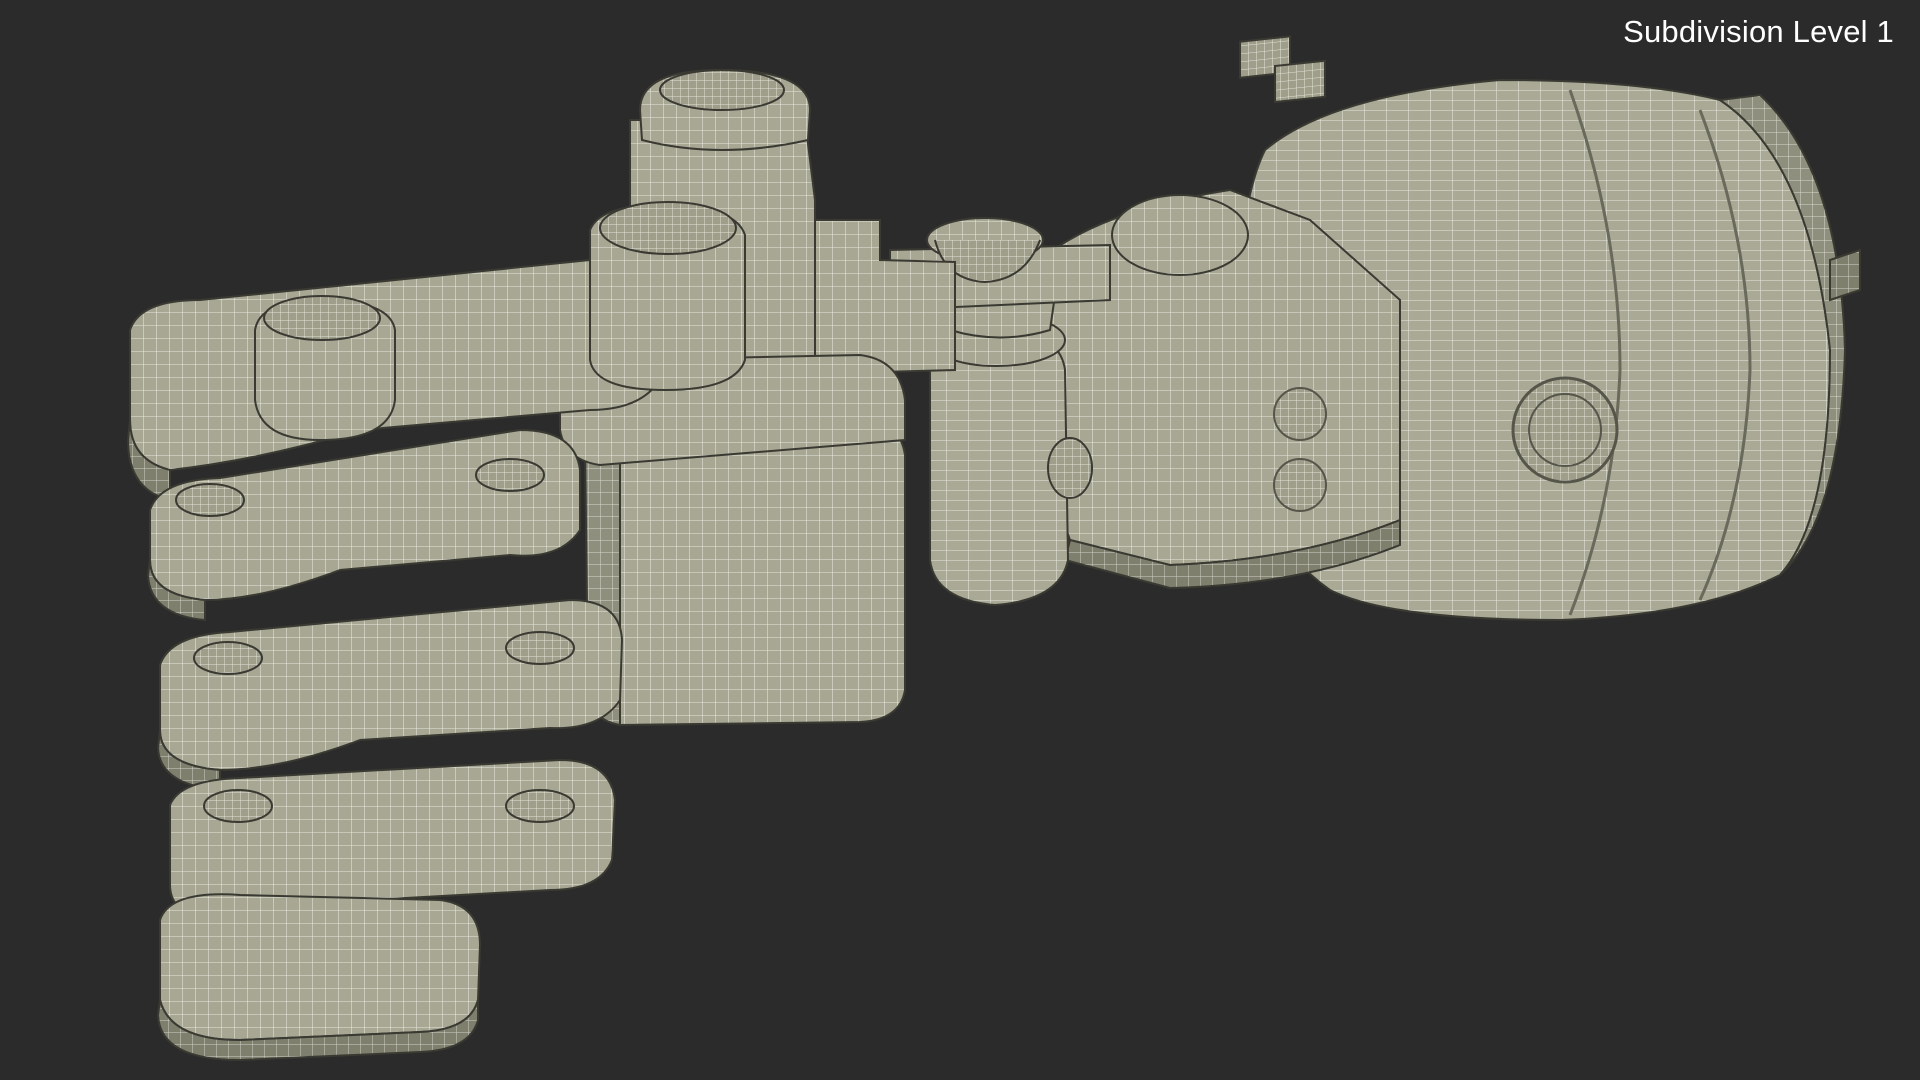 This screenshot has width=1920, height=1080. Describe the element at coordinates (319, 977) in the screenshot. I see `finger-tips` at that location.